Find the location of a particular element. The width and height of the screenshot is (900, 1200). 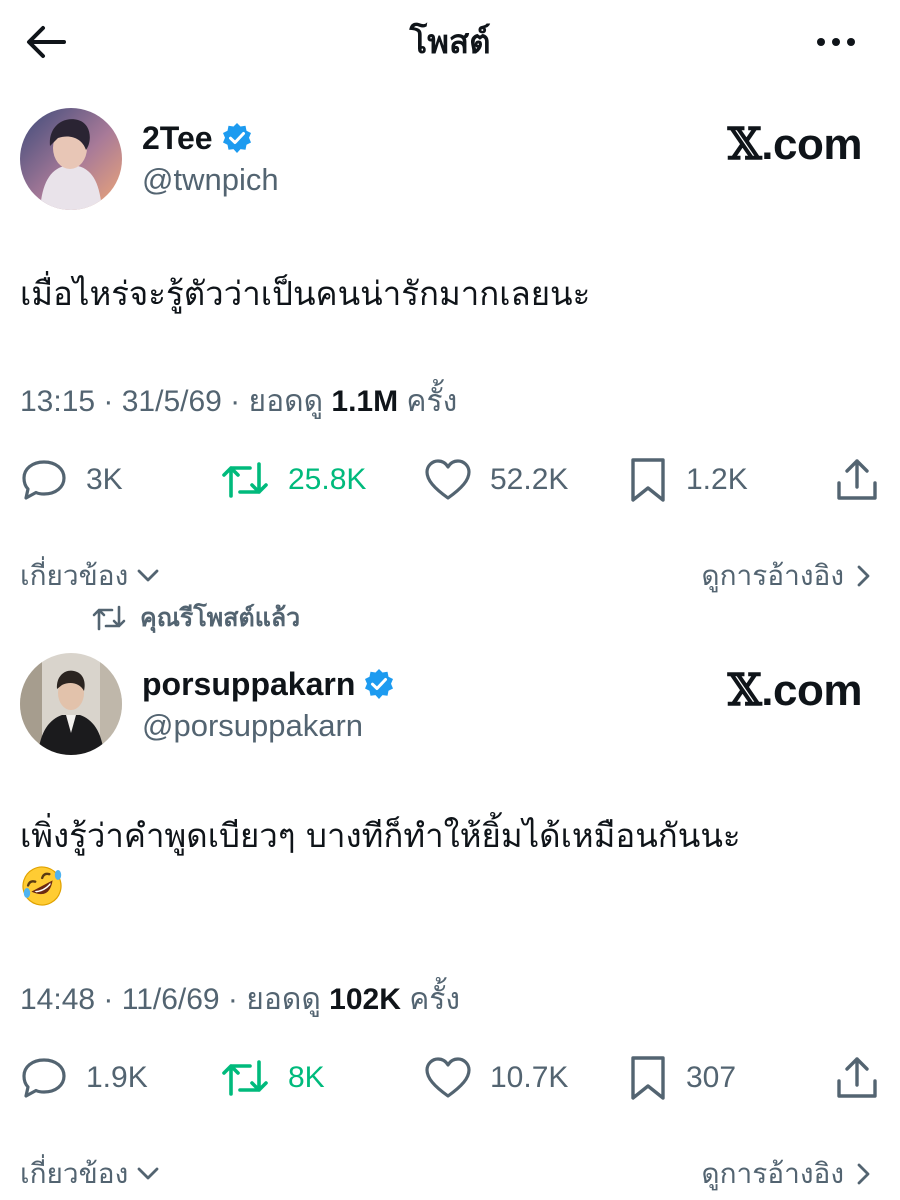

action-bar: 3K 25.8K 52.2K 1.2K is located at coordinates (450, 480).